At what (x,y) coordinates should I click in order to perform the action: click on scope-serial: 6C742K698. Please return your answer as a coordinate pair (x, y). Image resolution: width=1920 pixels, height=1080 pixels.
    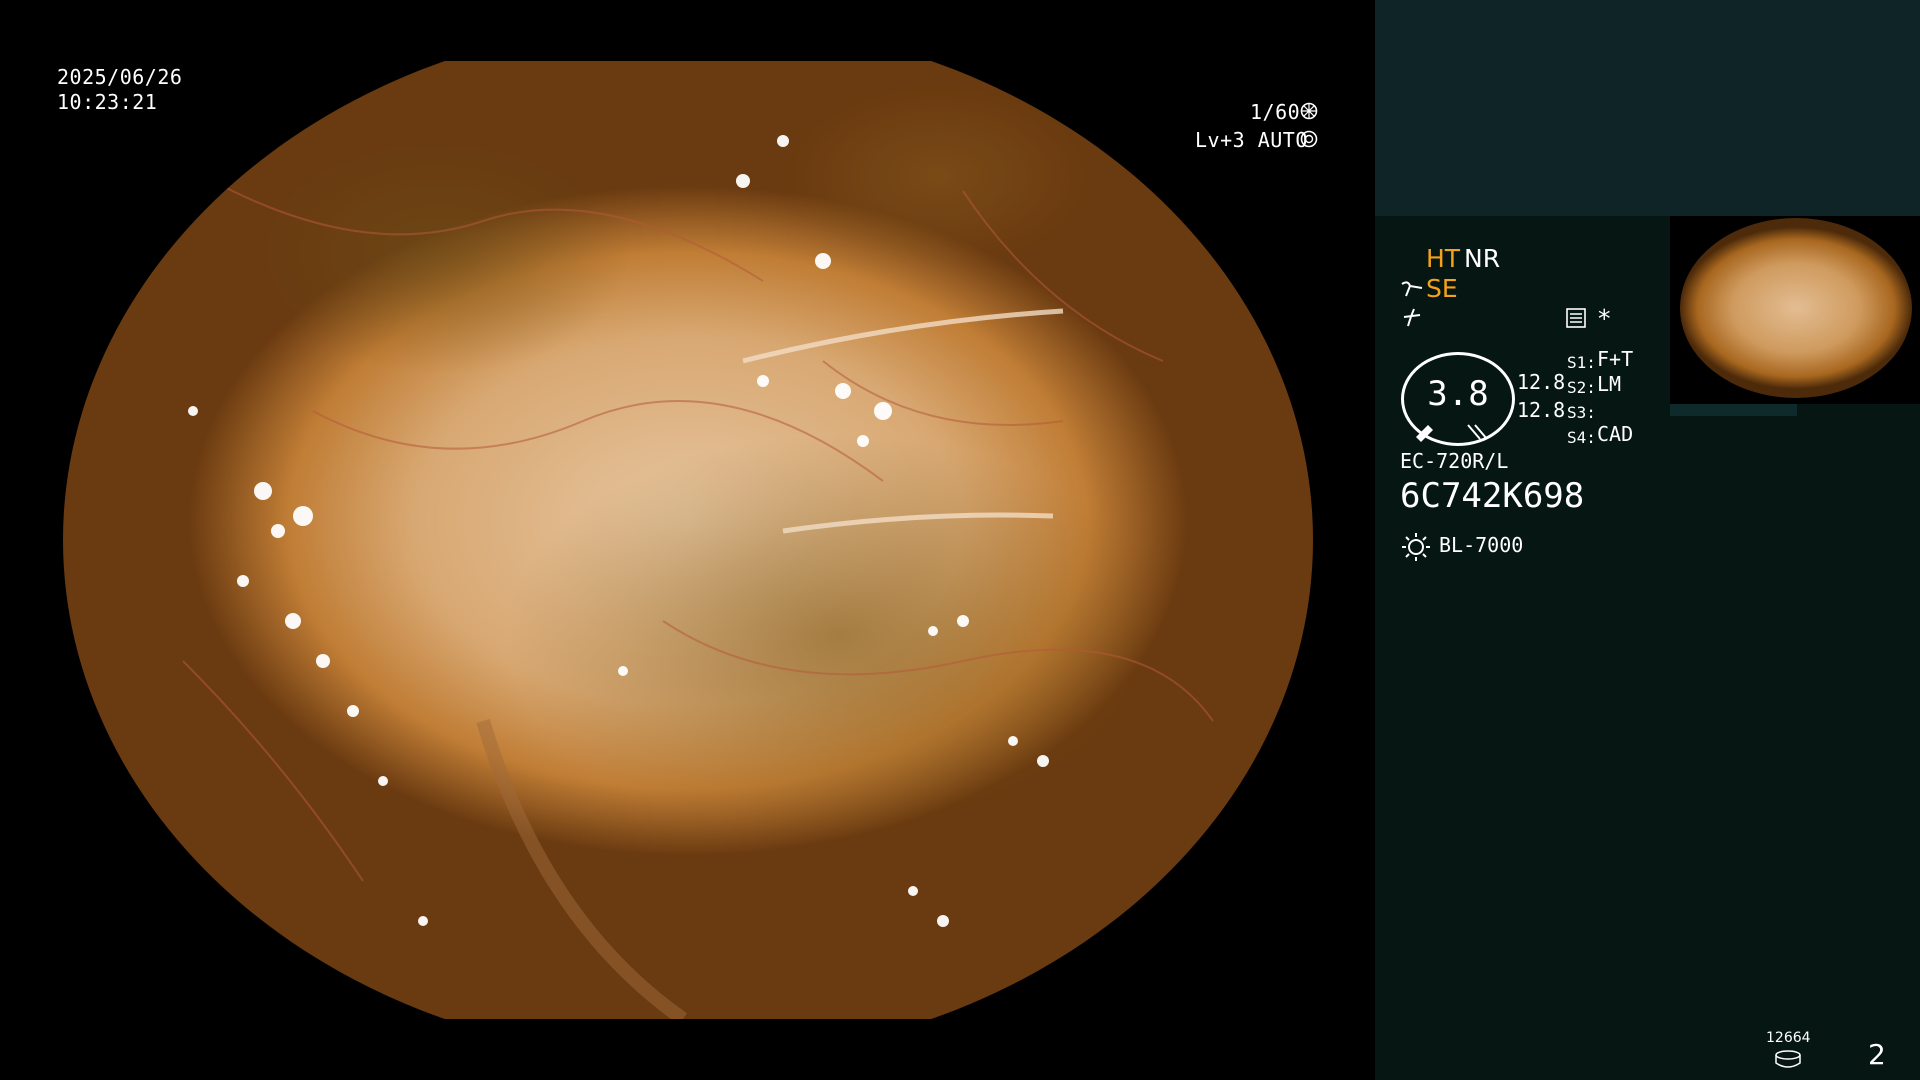
    Looking at the image, I should click on (1492, 496).